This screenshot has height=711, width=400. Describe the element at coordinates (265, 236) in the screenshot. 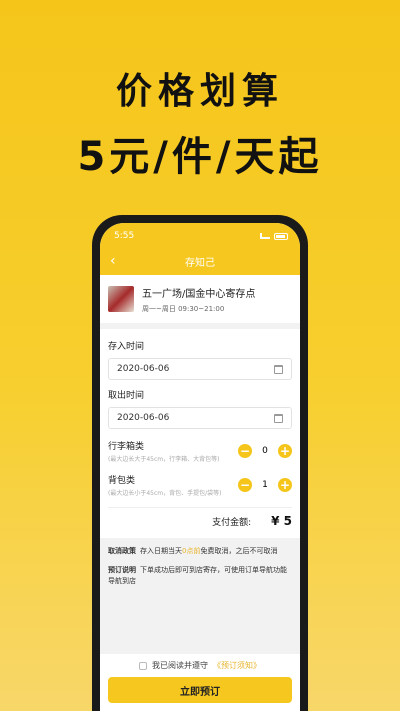

I see `signal-icon` at that location.